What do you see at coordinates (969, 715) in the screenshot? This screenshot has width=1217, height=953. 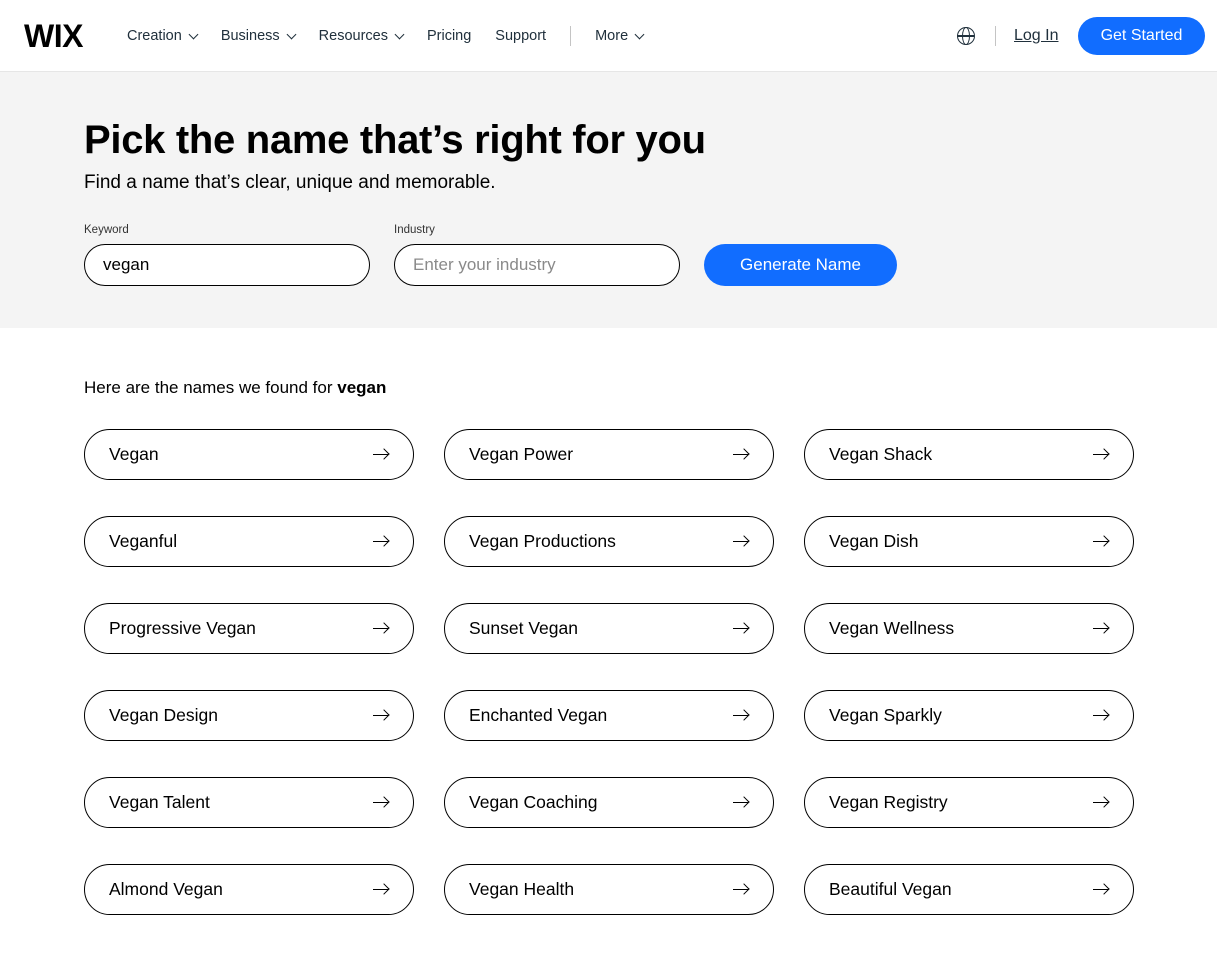 I see `name-suggestion: Vegan Sparkly` at bounding box center [969, 715].